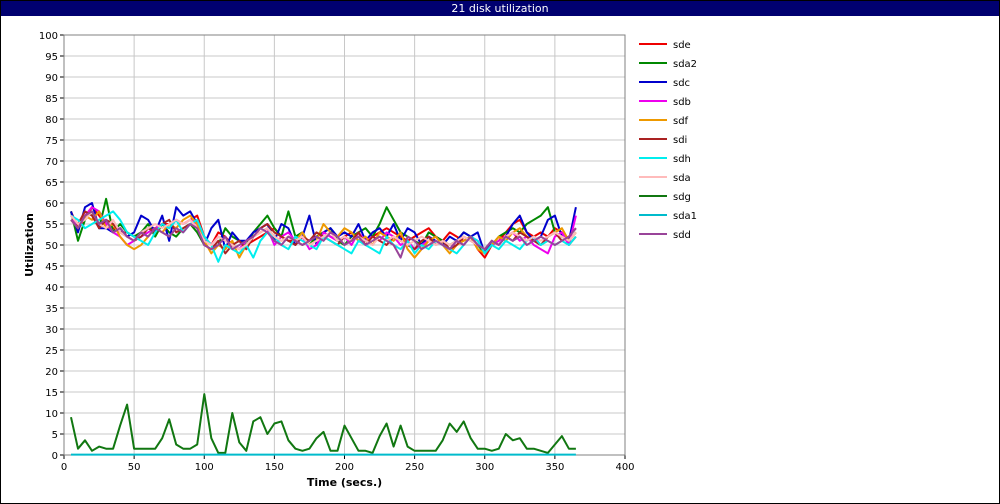  Describe the element at coordinates (682, 45) in the screenshot. I see `legend-label-sde: sde` at that location.